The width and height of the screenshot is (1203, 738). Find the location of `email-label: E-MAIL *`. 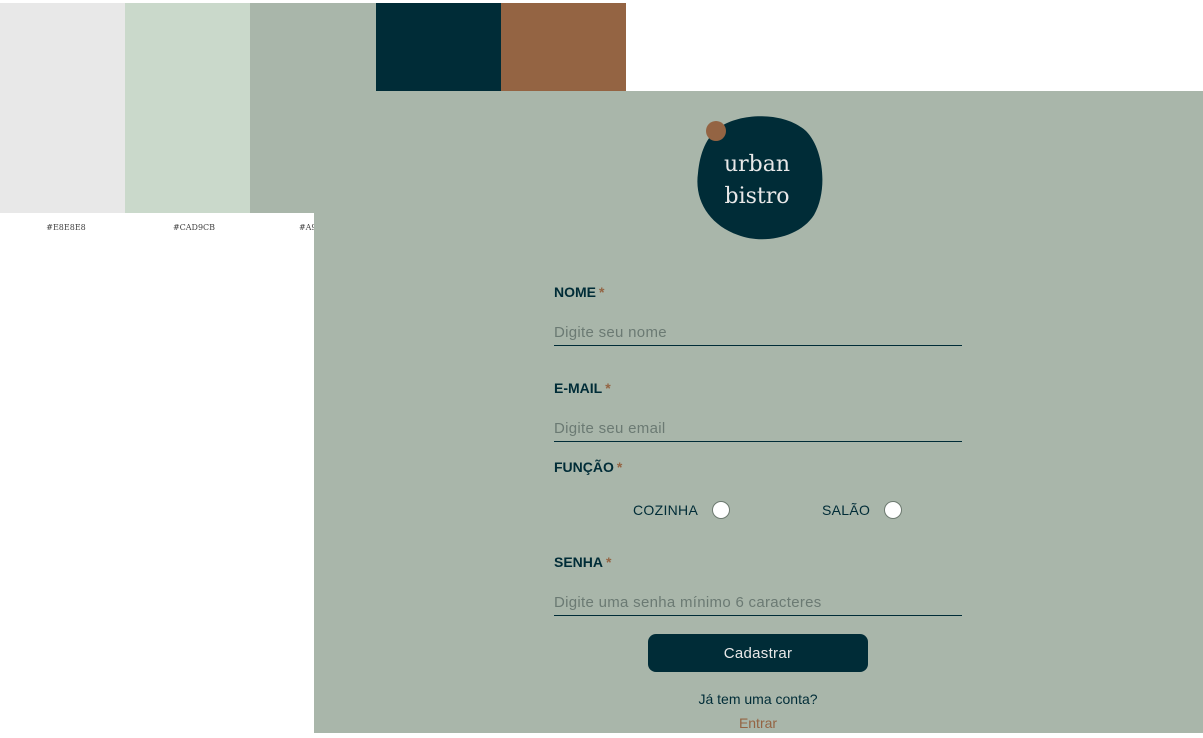

email-label: E-MAIL * is located at coordinates (582, 388).